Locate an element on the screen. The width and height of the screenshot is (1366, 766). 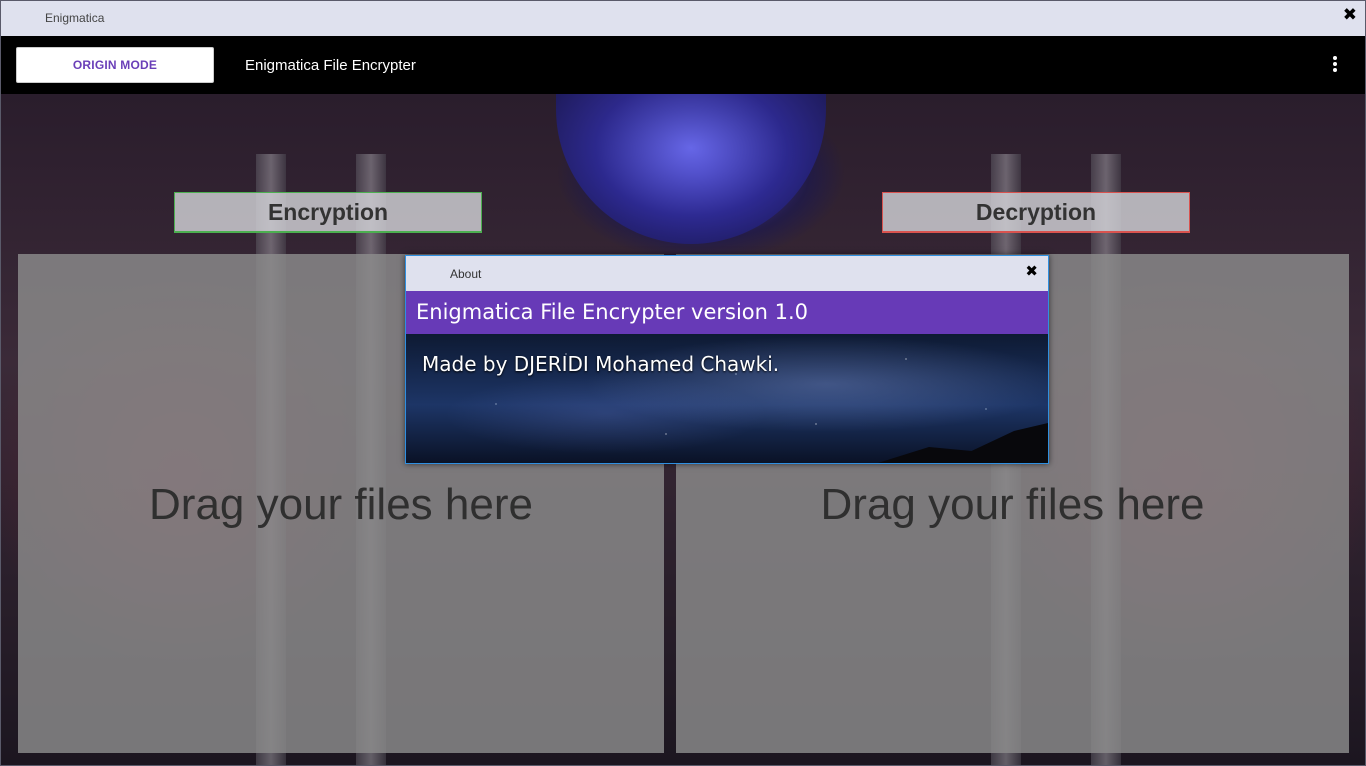
origin-mode-button: ORIGIN MODE is located at coordinates (115, 65).